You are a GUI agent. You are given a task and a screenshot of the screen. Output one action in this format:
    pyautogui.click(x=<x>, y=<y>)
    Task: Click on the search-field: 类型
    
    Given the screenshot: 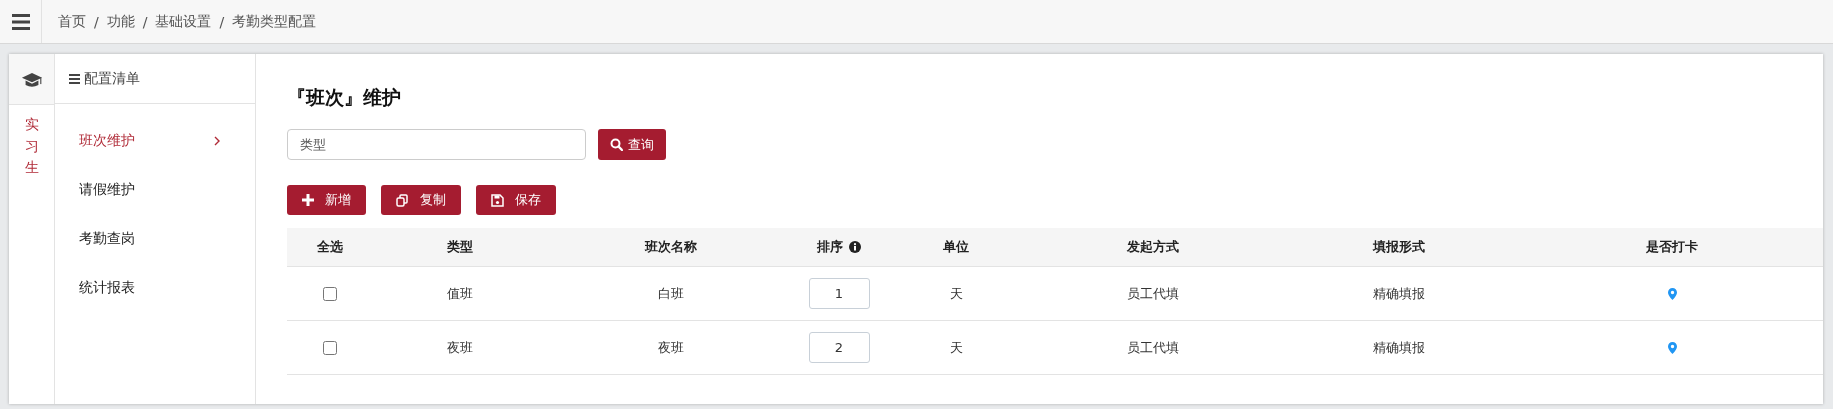 What is the action you would take?
    pyautogui.click(x=436, y=144)
    